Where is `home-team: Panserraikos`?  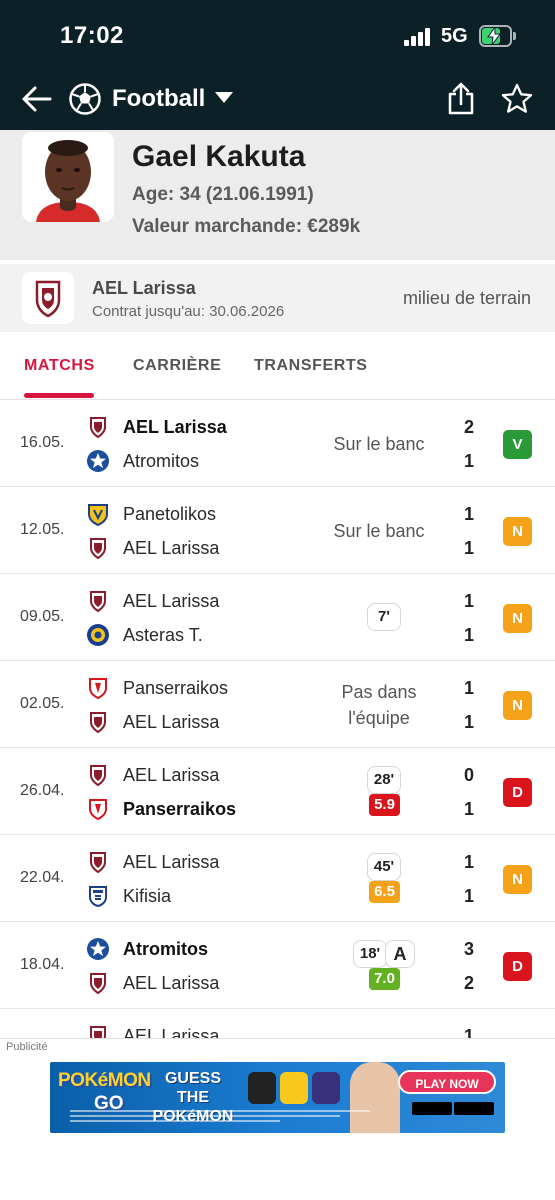
home-team: Panserraikos is located at coordinates (176, 688).